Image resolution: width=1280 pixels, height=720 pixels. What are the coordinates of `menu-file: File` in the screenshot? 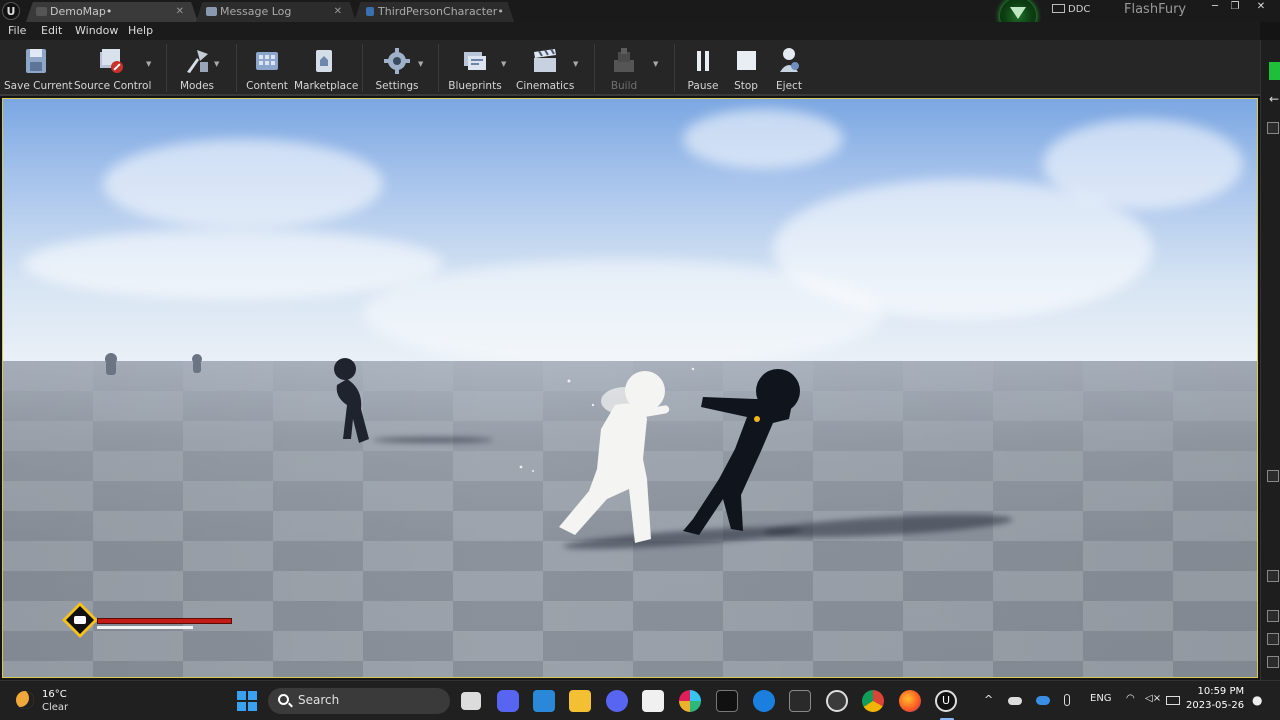 It's located at (17, 30).